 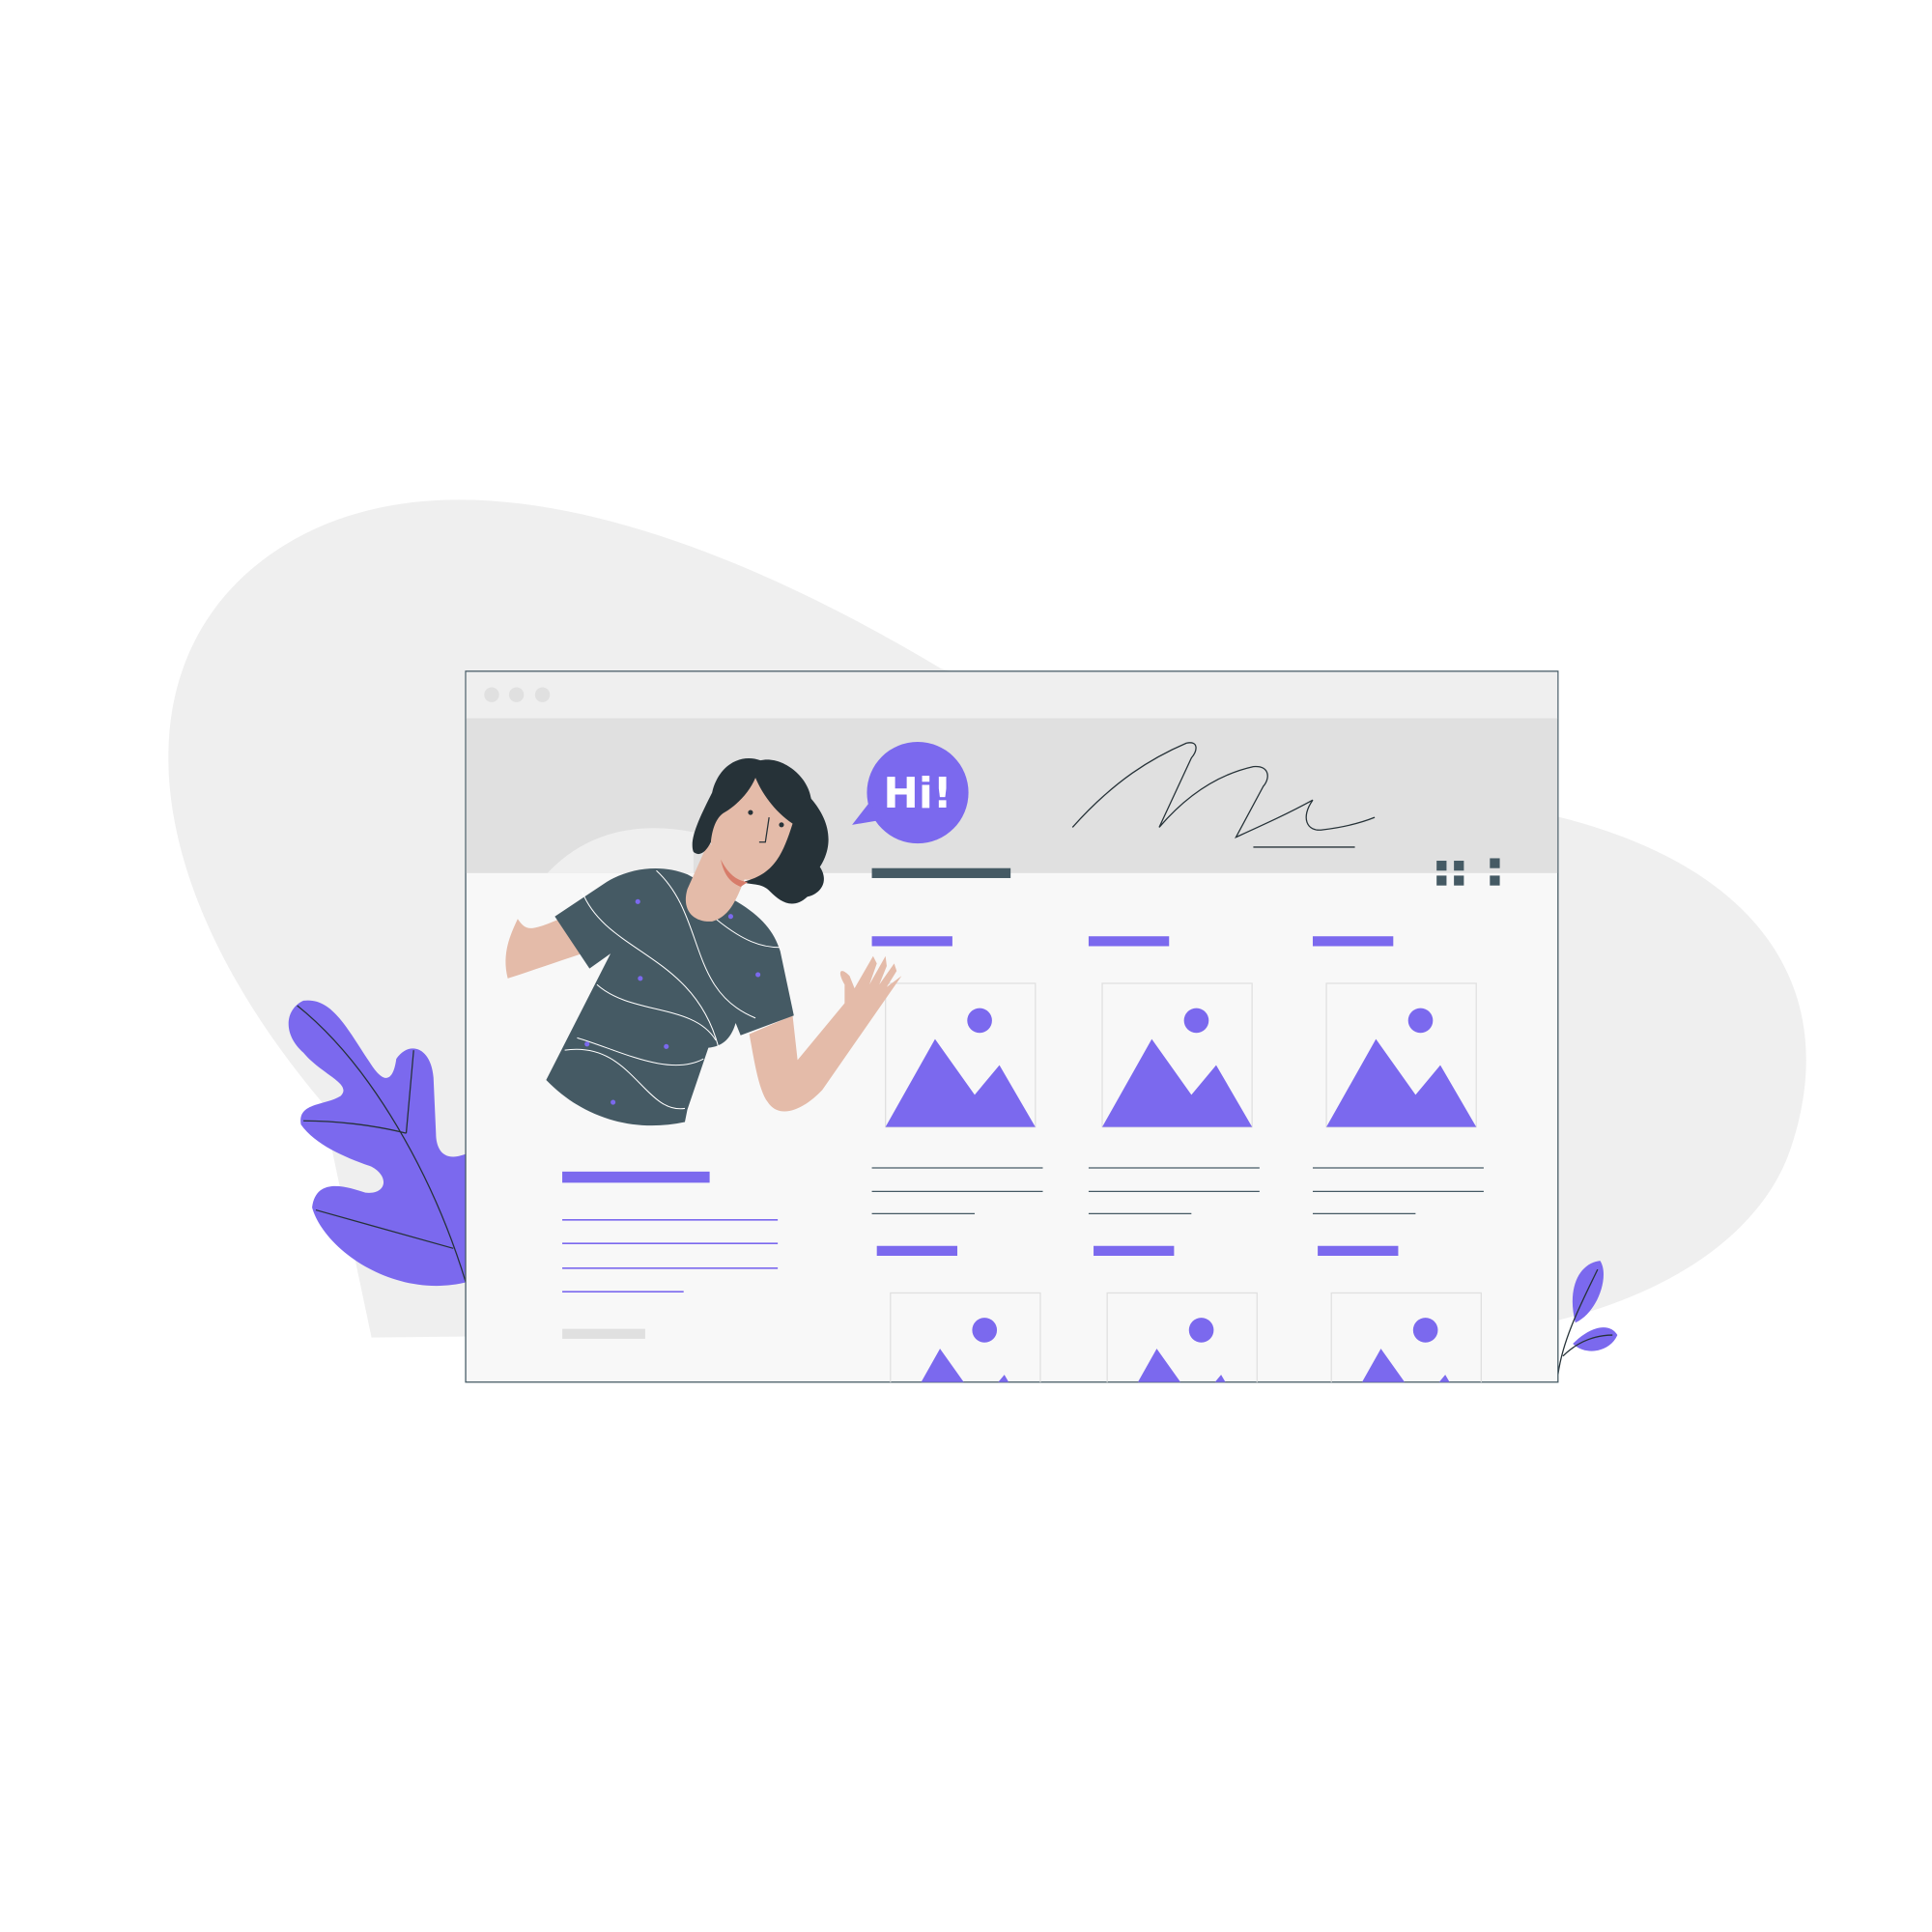 I want to click on header-underline, so click(x=941, y=872).